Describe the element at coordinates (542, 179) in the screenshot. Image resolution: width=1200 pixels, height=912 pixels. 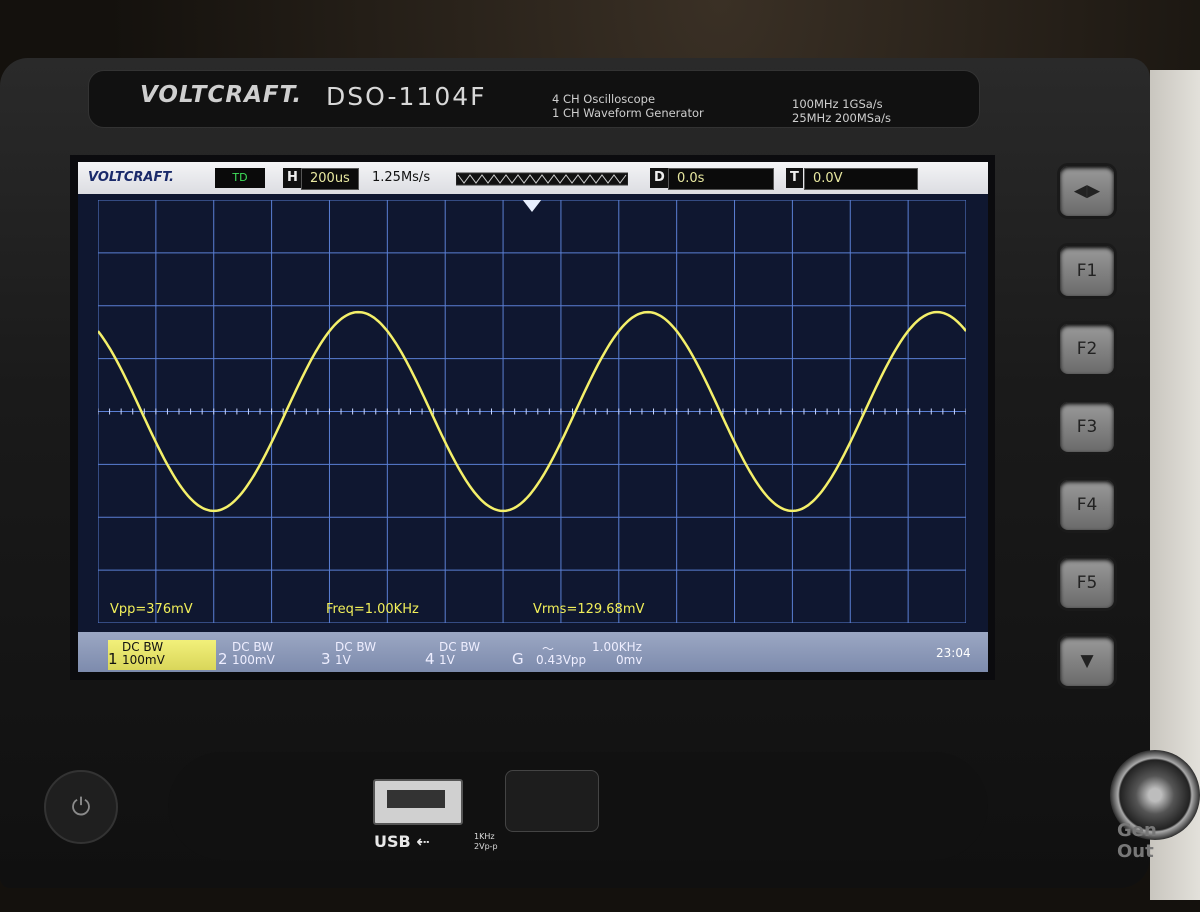
I see `memory-depth-bar` at that location.